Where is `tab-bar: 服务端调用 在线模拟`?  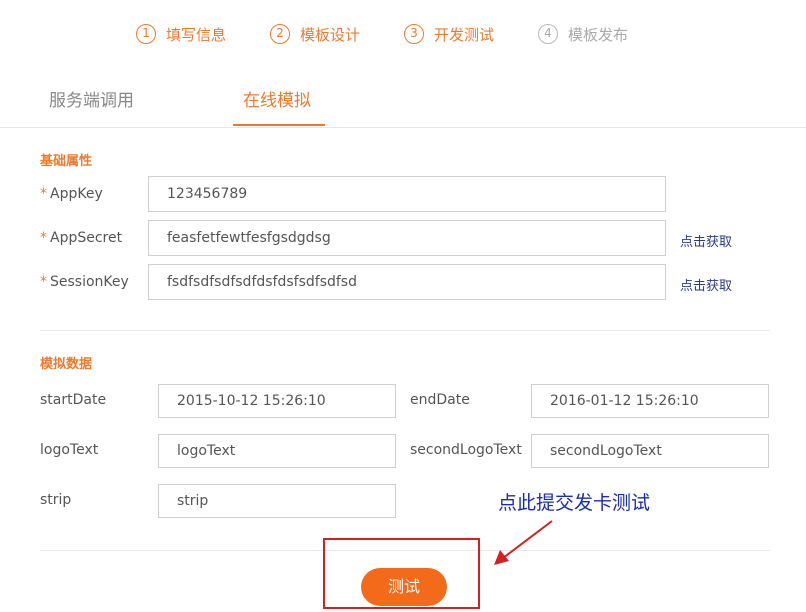
tab-bar: 服务端调用 在线模拟 is located at coordinates (403, 102).